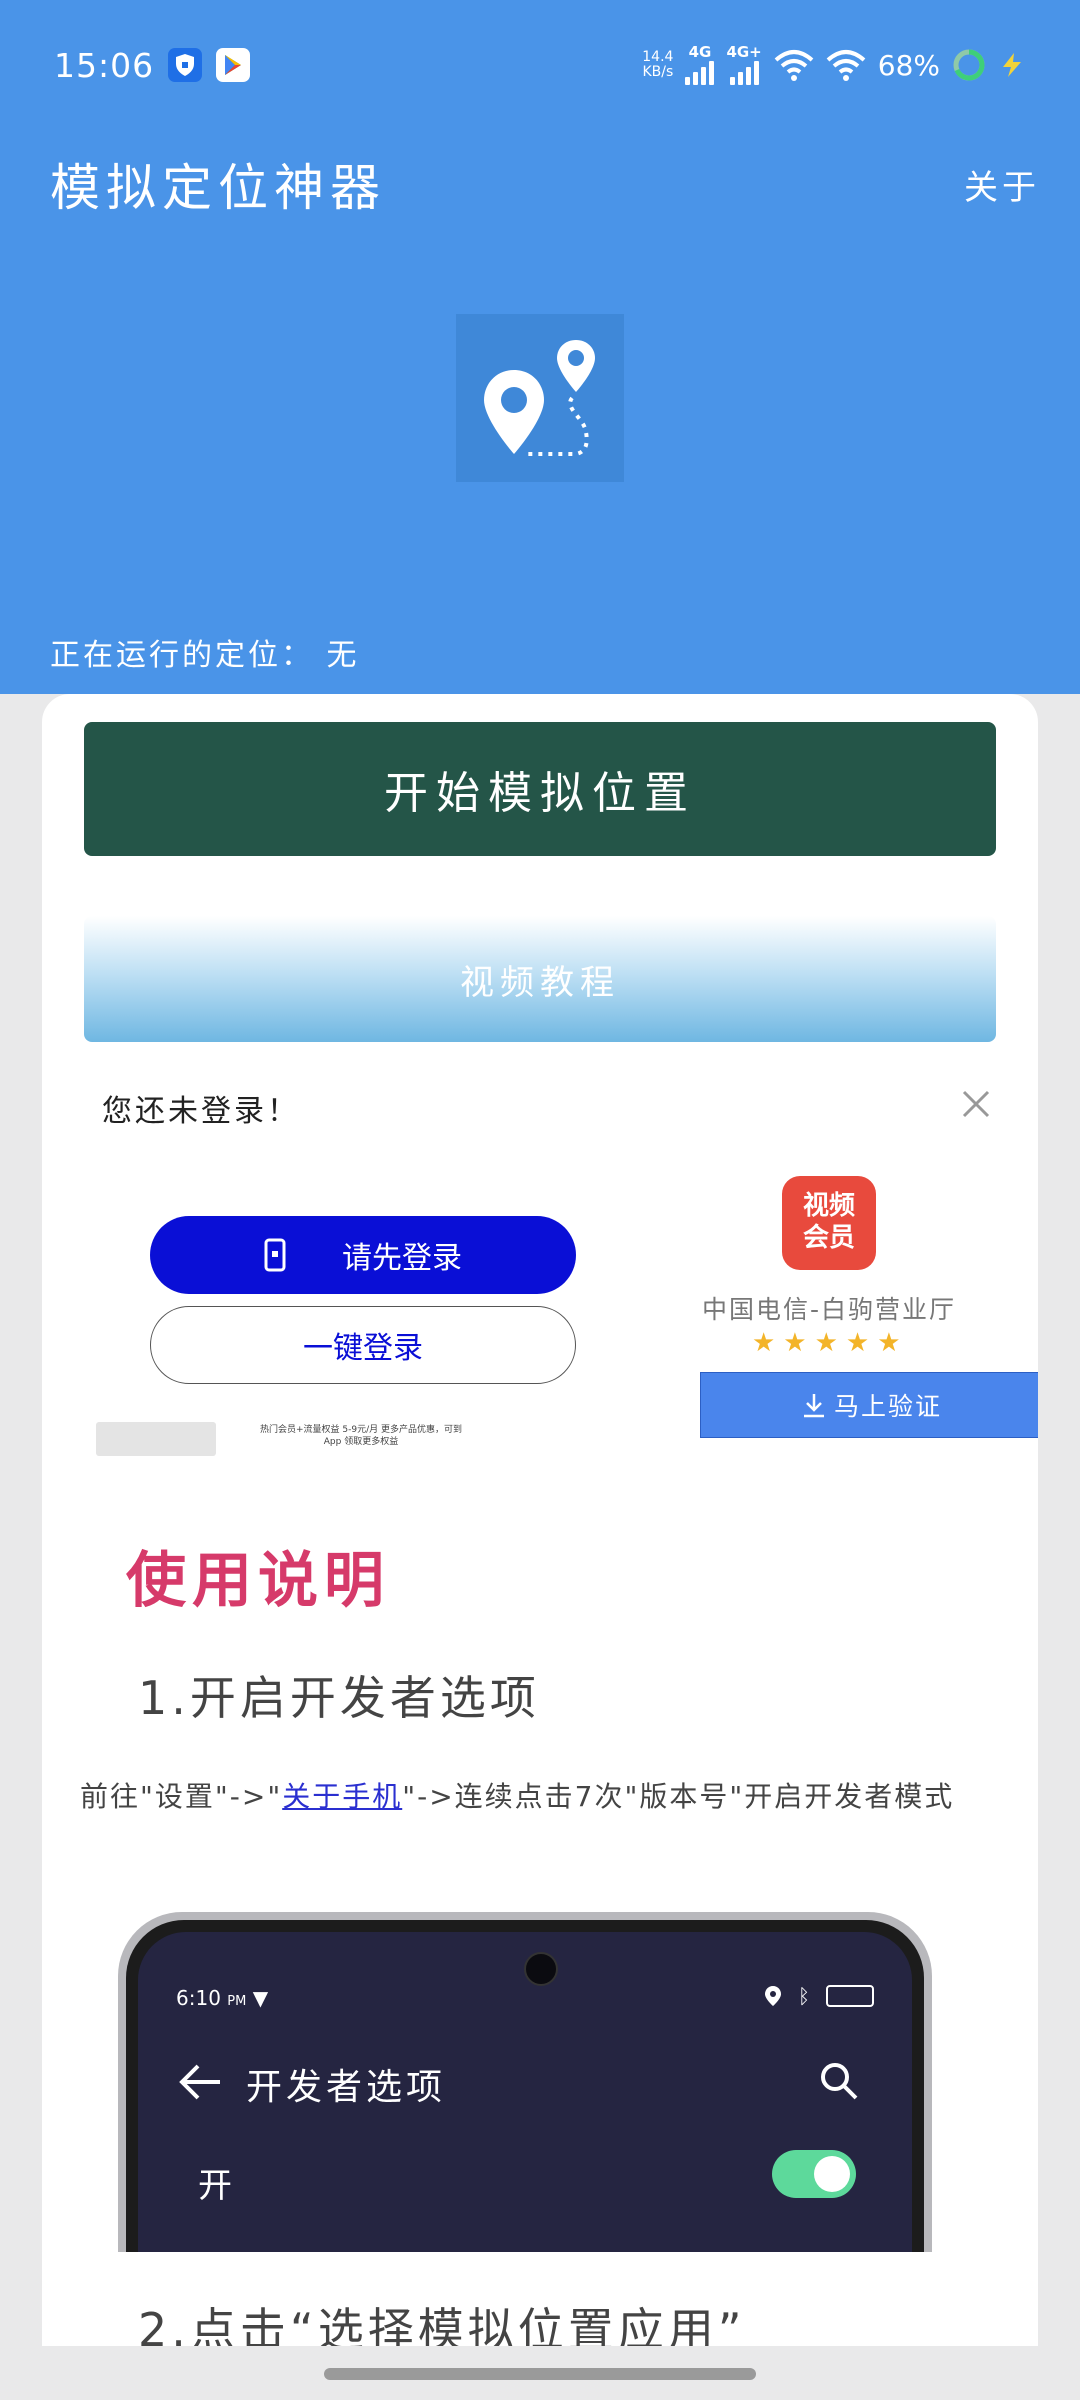  What do you see at coordinates (402, 1258) in the screenshot?
I see `login-button-label: 请先登录` at bounding box center [402, 1258].